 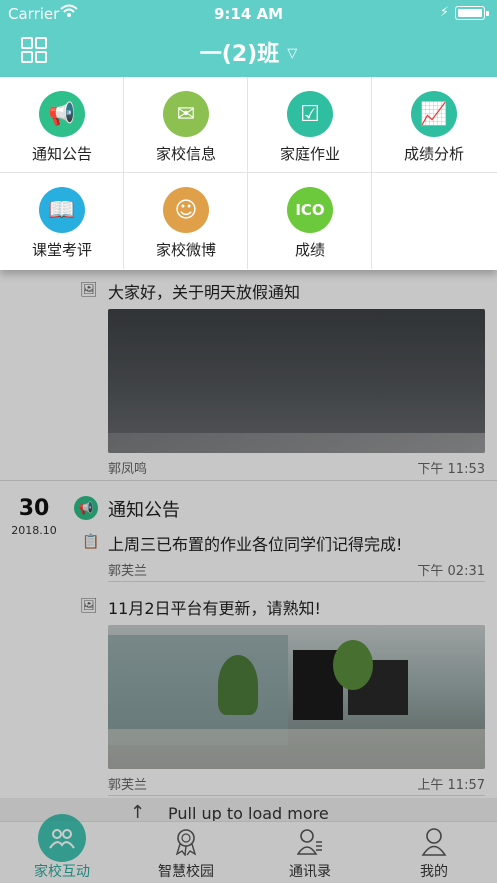 I want to click on menu-label: 家校信息, so click(x=185, y=154).